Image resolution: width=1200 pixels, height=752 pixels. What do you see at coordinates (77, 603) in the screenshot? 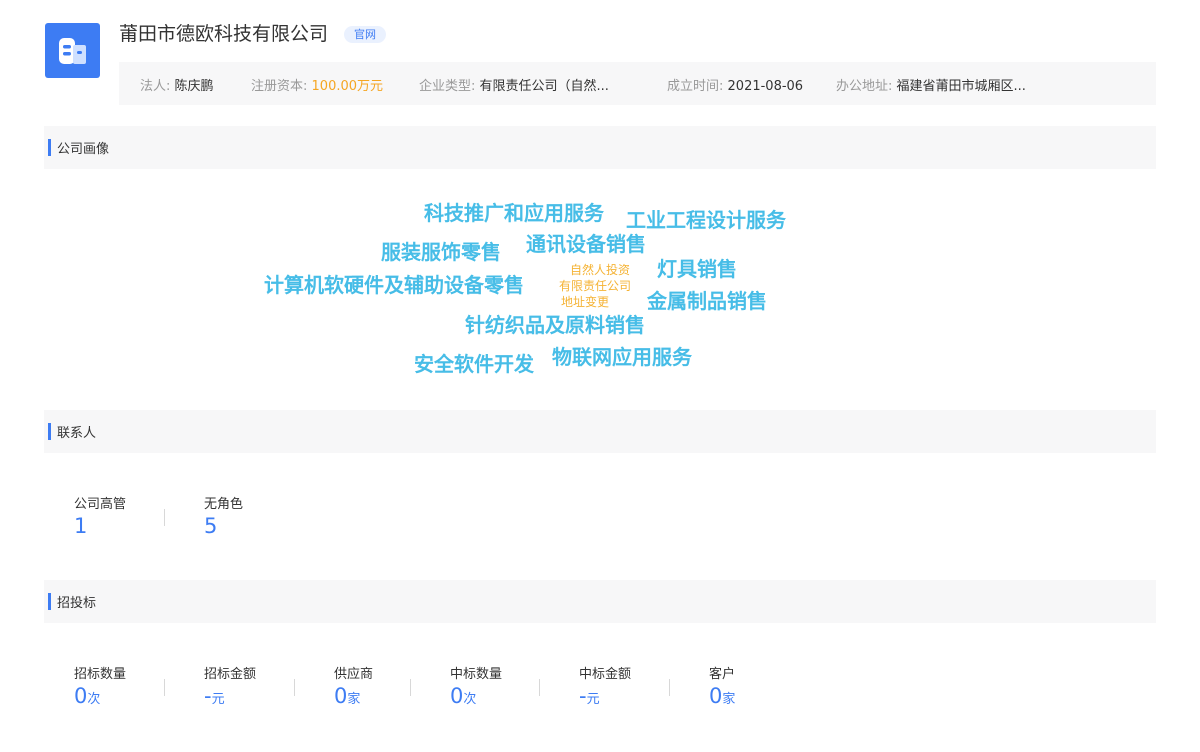
I see `section-title: 招投标` at bounding box center [77, 603].